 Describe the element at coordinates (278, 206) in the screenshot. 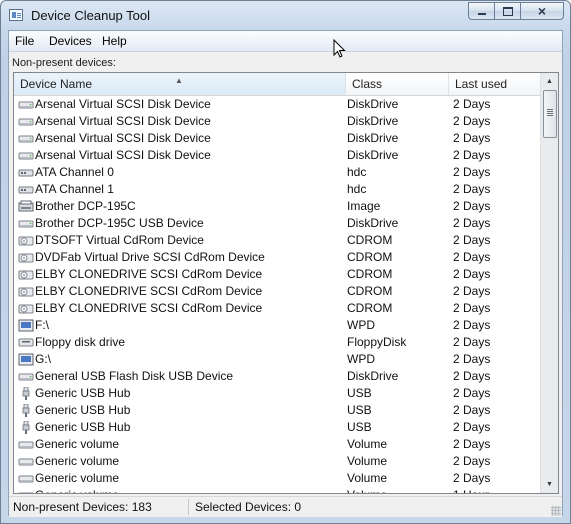

I see `table-row: Brother DCP-195C Image 2 Days` at that location.